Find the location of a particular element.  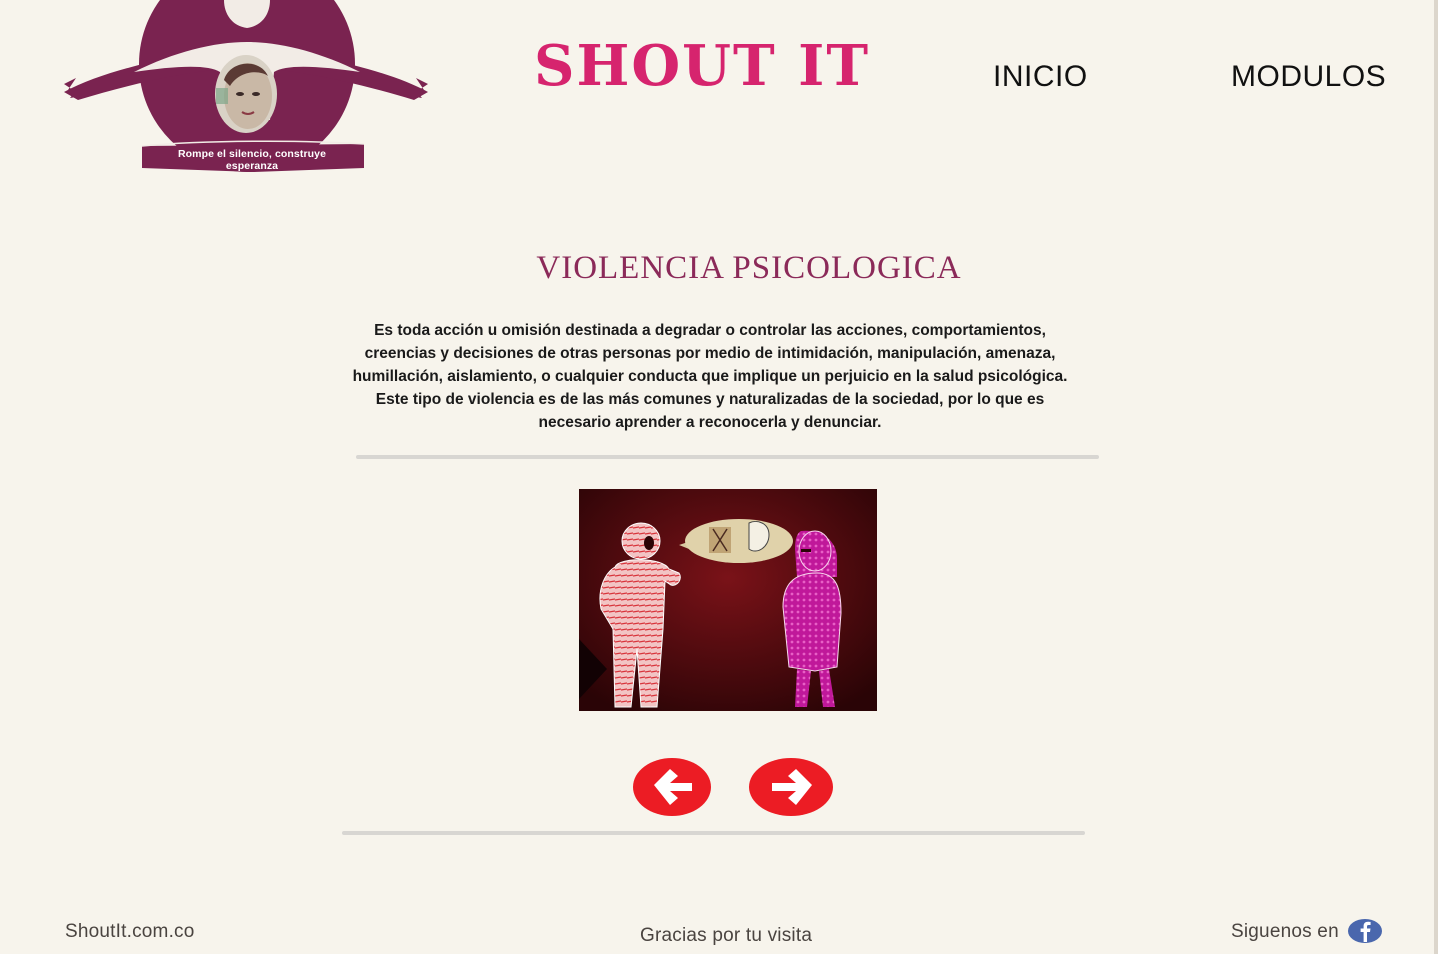

psychological-violence-illustration is located at coordinates (728, 600).